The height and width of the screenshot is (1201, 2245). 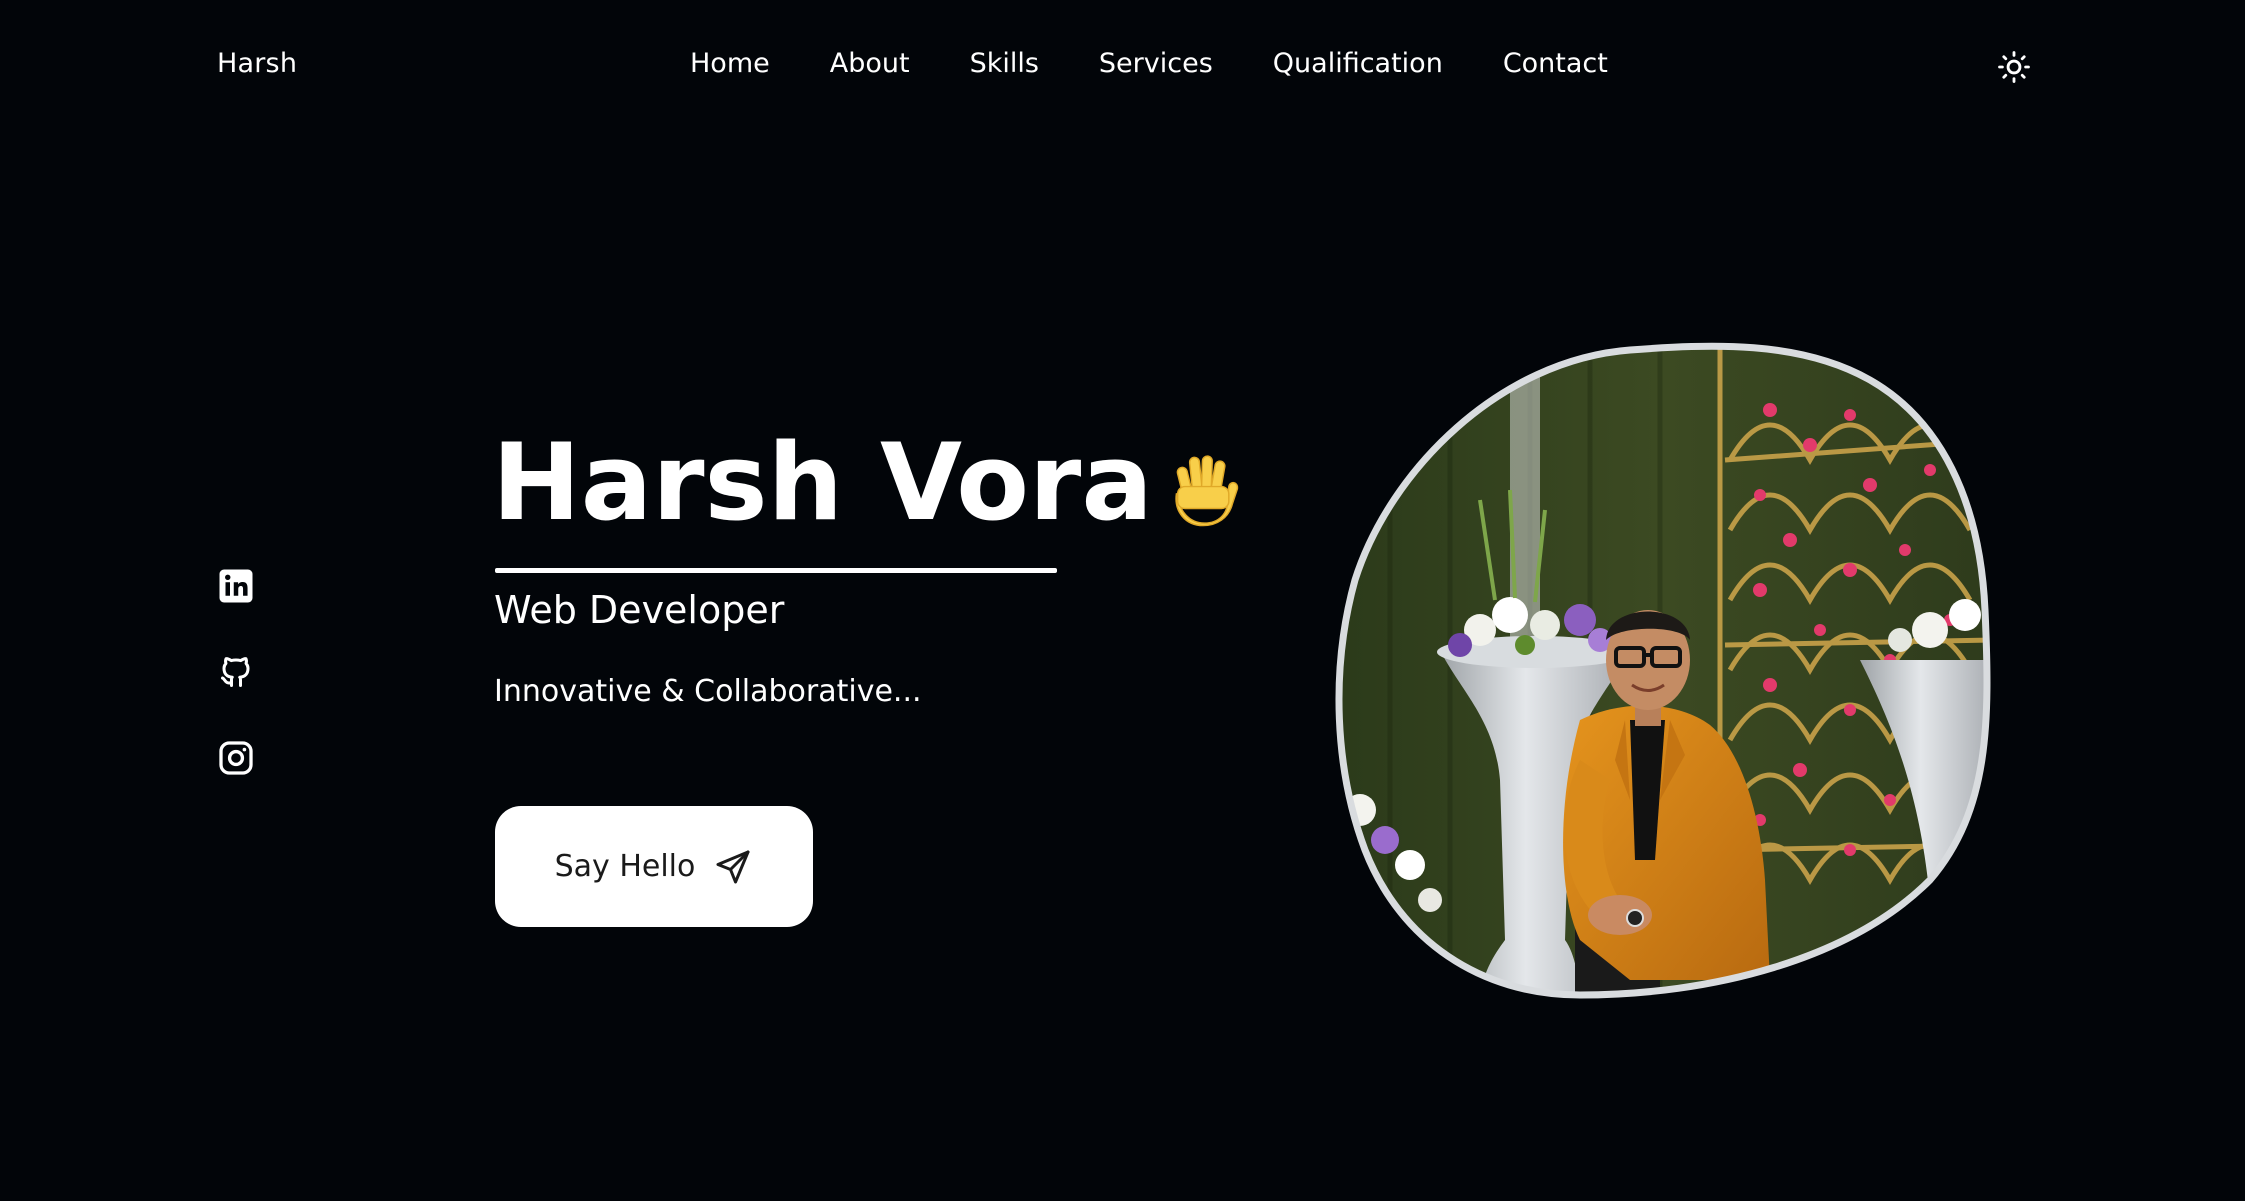 What do you see at coordinates (257, 63) in the screenshot?
I see `logo: Harsh` at bounding box center [257, 63].